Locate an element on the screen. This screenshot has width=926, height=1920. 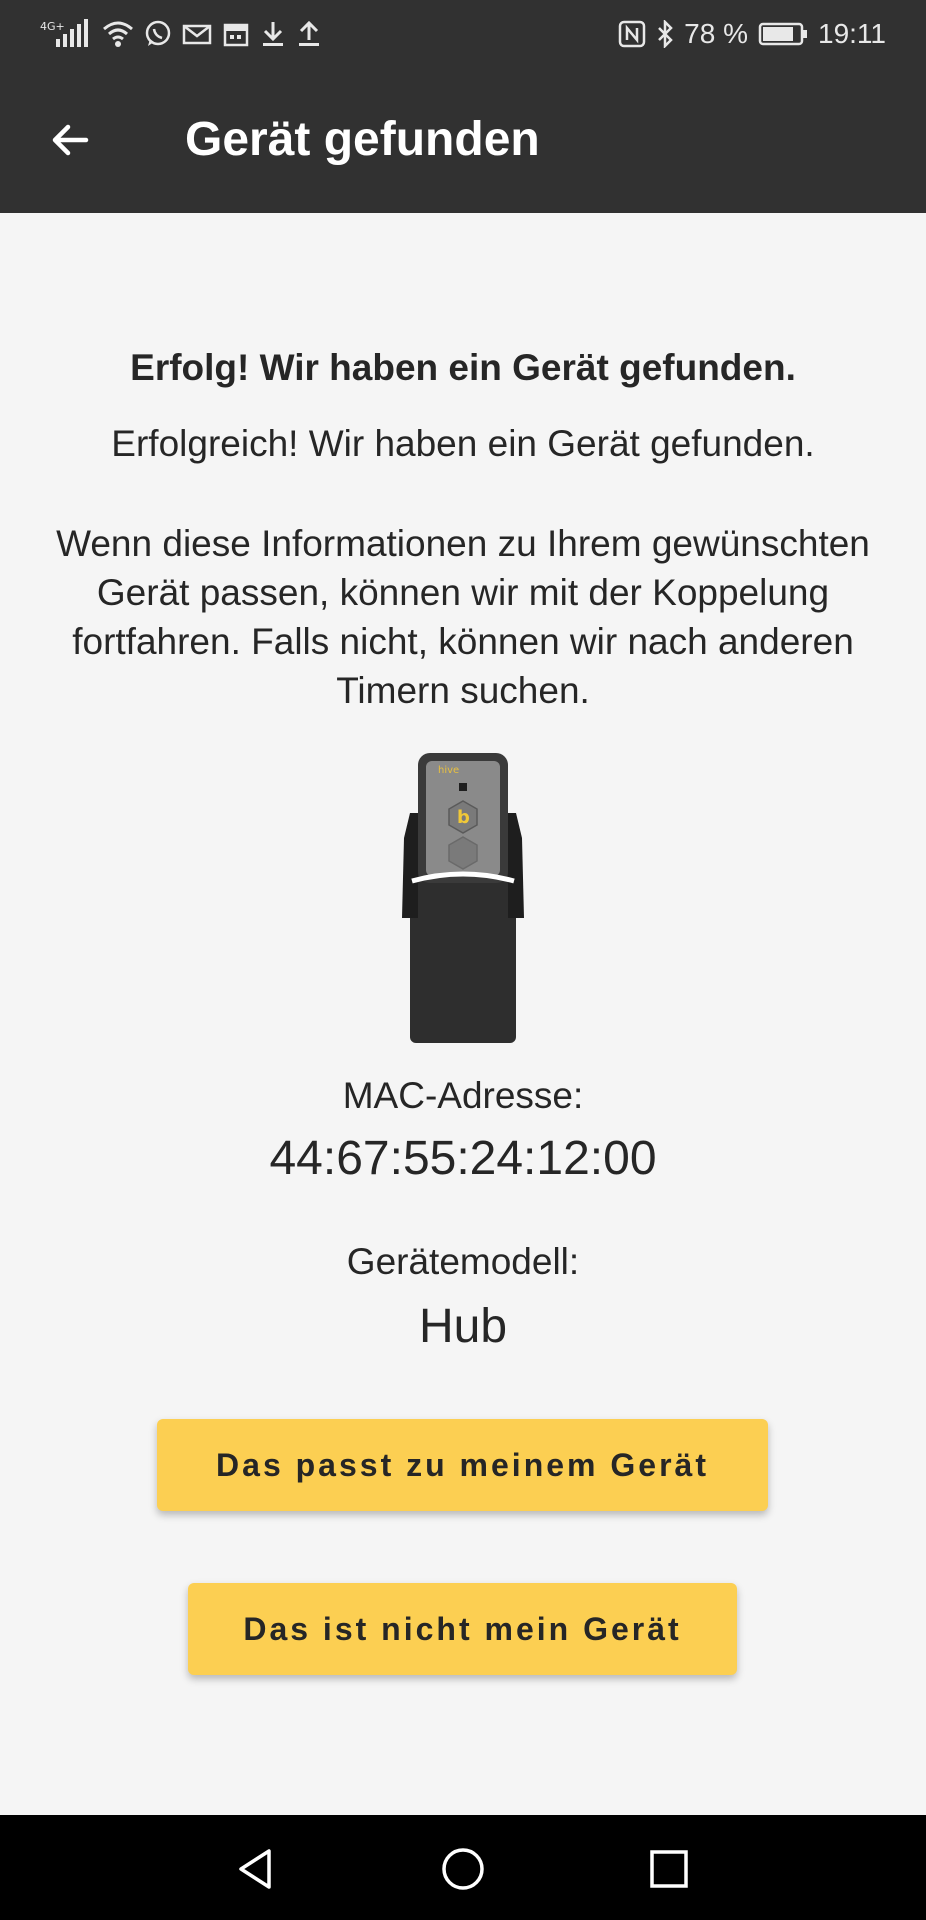
system-navigation-bar is located at coordinates (463, 1867).